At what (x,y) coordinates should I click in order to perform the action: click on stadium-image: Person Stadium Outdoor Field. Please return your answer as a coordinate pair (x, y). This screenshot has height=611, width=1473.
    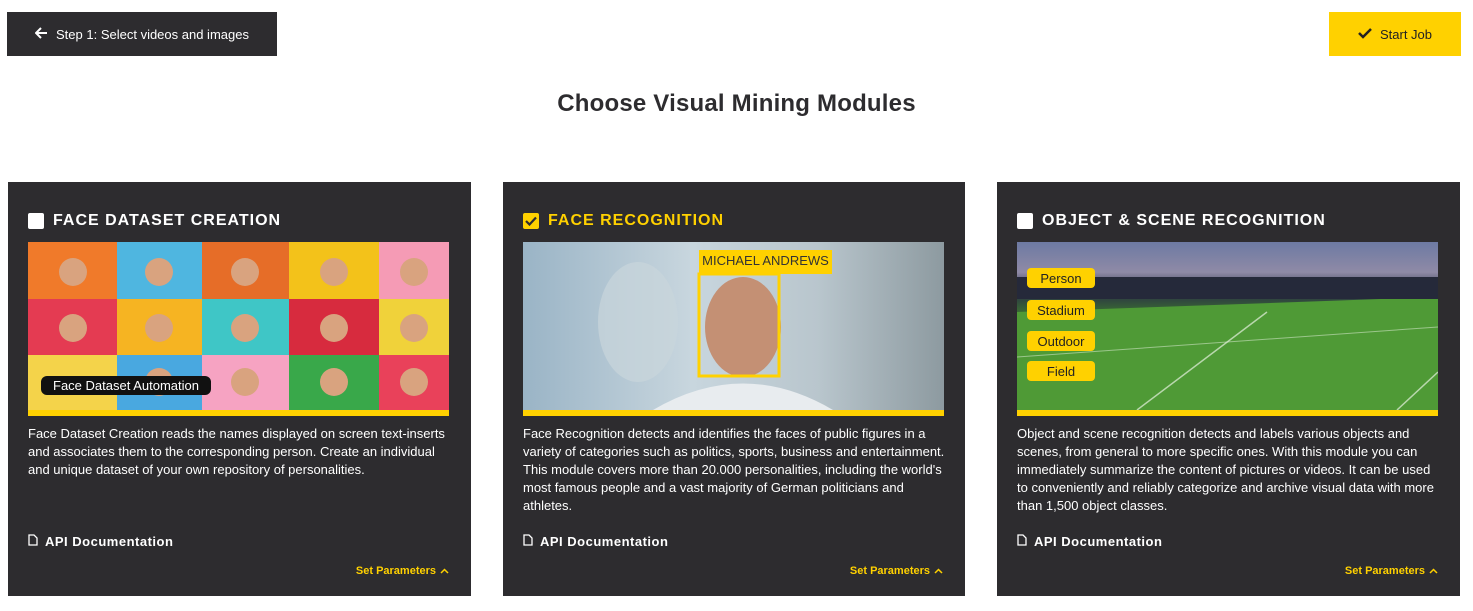
    Looking at the image, I should click on (1227, 326).